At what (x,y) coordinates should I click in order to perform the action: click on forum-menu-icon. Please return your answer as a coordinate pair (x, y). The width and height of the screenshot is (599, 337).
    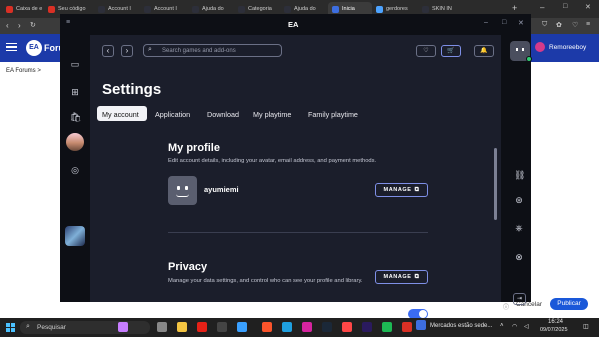
    Looking at the image, I should click on (11, 47).